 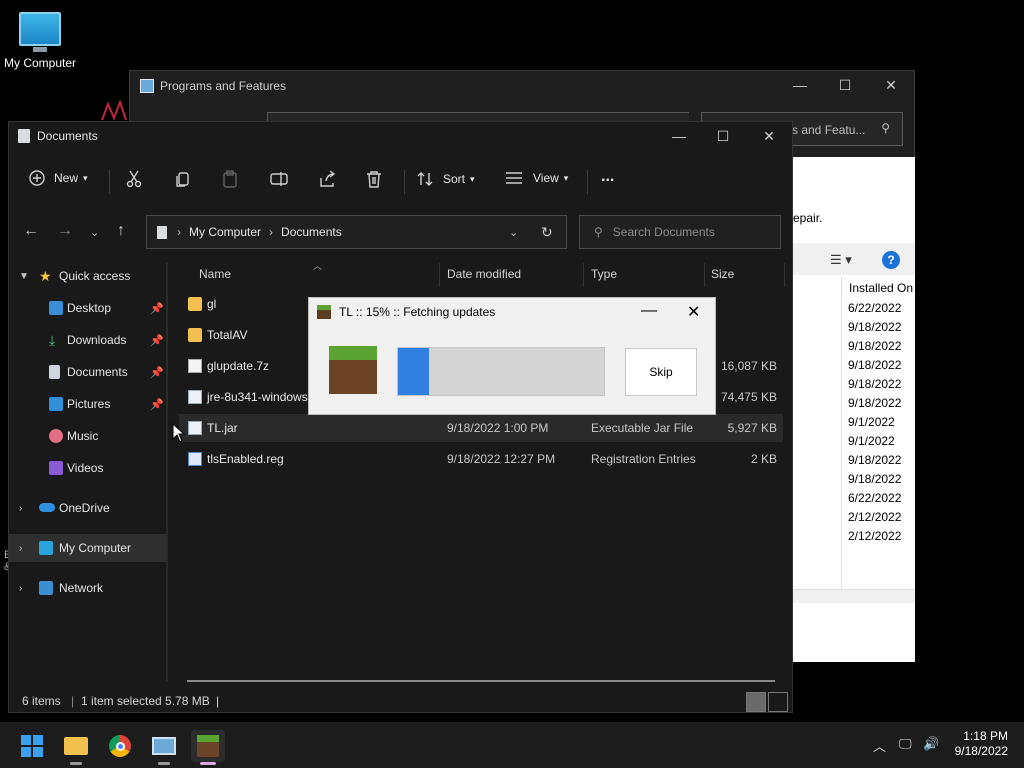 What do you see at coordinates (230, 179) in the screenshot?
I see `paste-button` at bounding box center [230, 179].